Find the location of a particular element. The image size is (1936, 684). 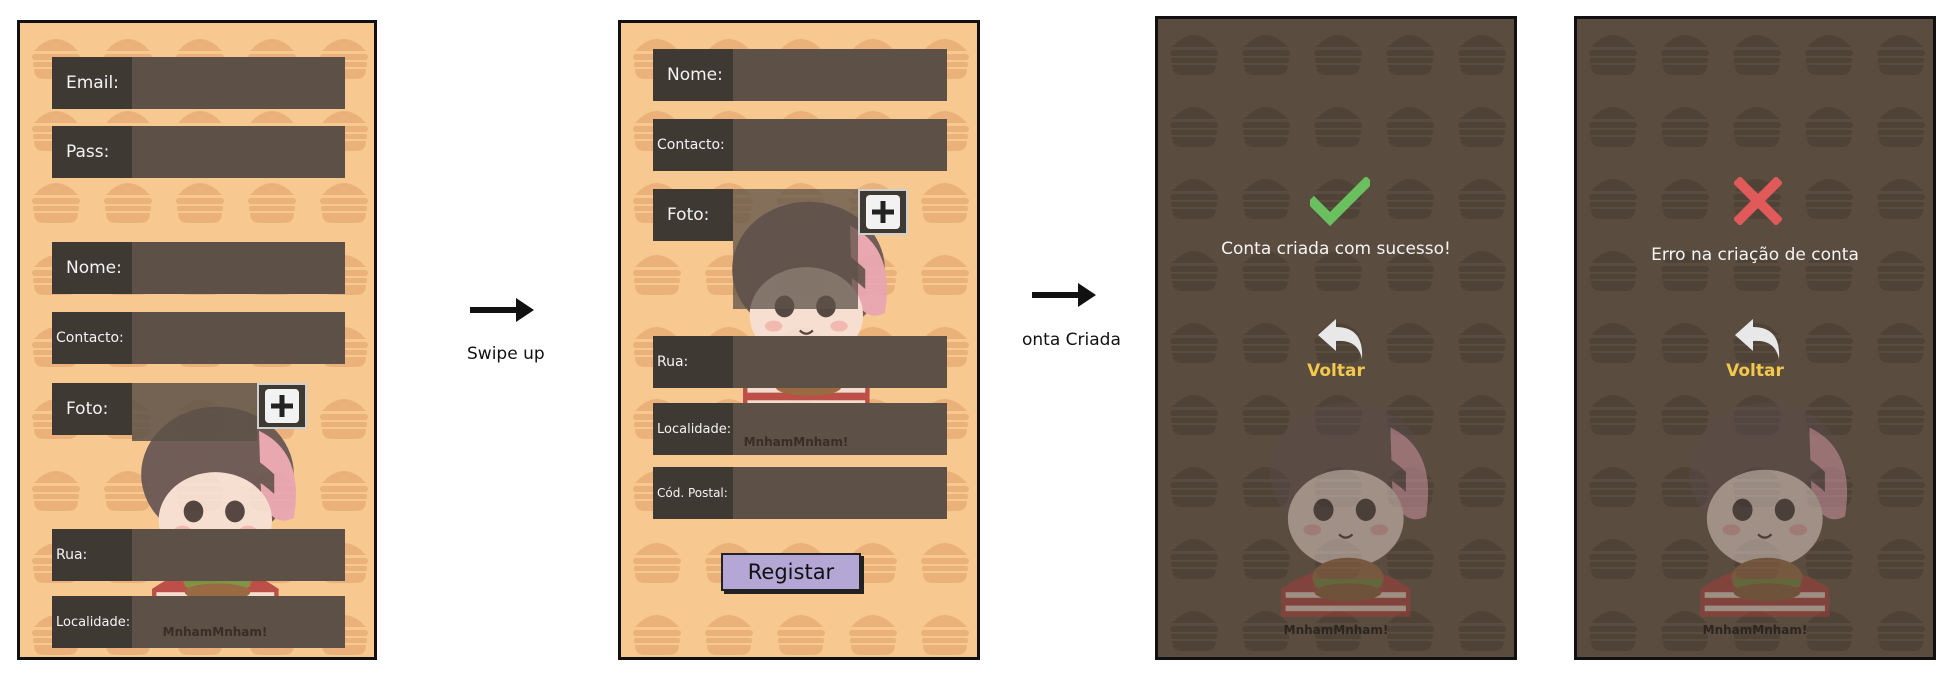

postal-code-field: Cód. Postal: is located at coordinates (800, 493).